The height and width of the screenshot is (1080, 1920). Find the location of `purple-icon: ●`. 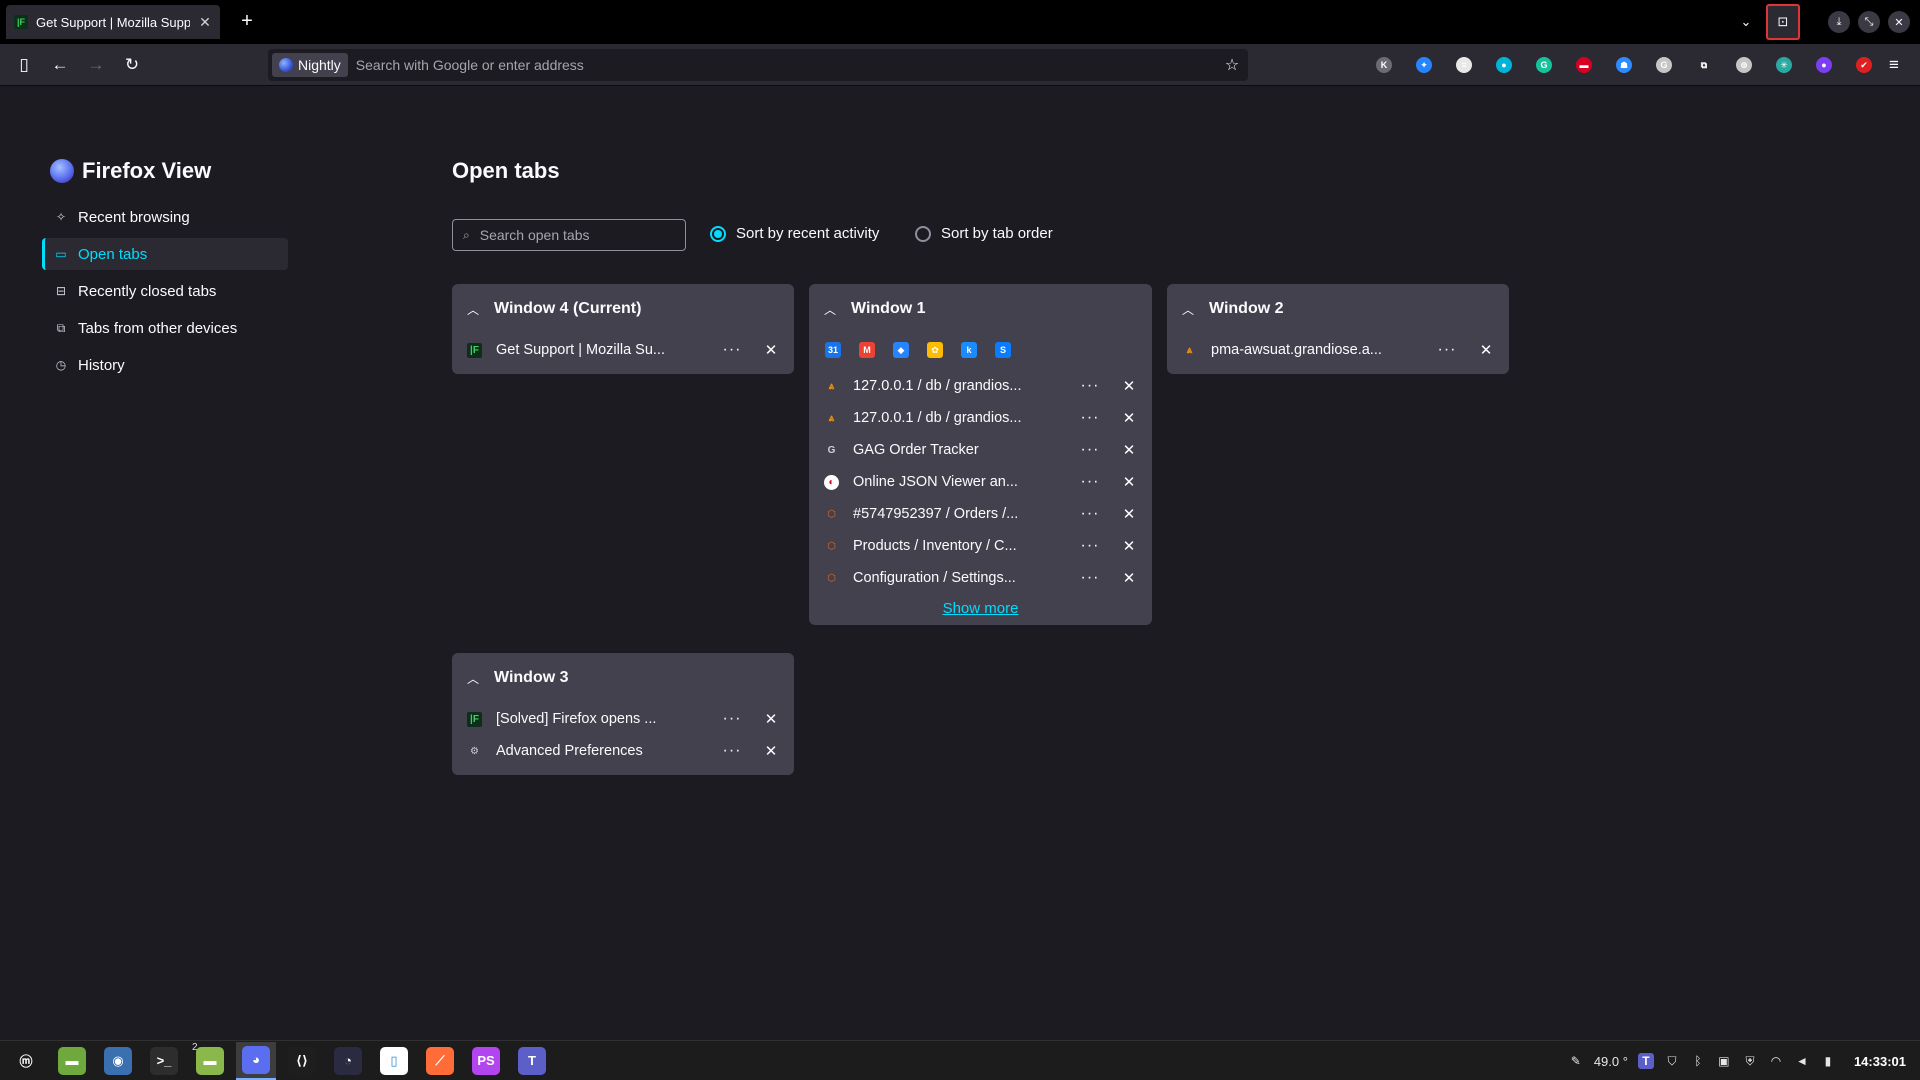

purple-icon: ● is located at coordinates (1824, 65).